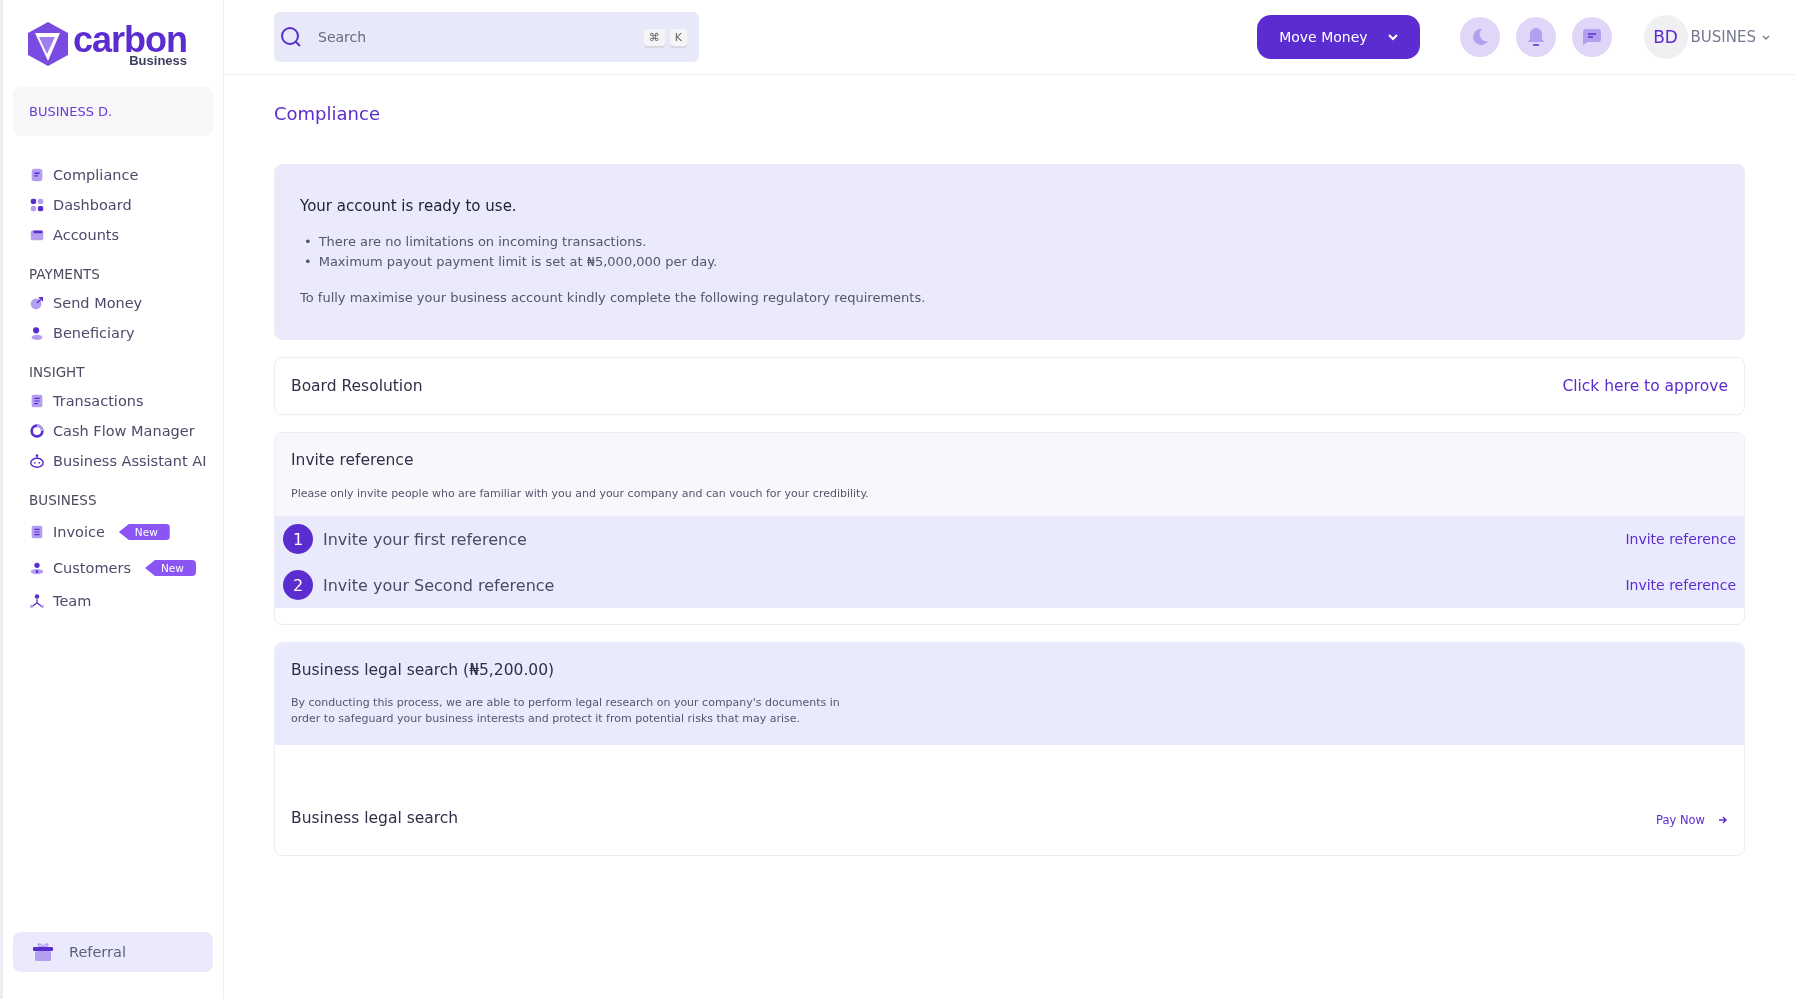 The height and width of the screenshot is (999, 1795). I want to click on sidebar-item: Team, so click(121, 601).